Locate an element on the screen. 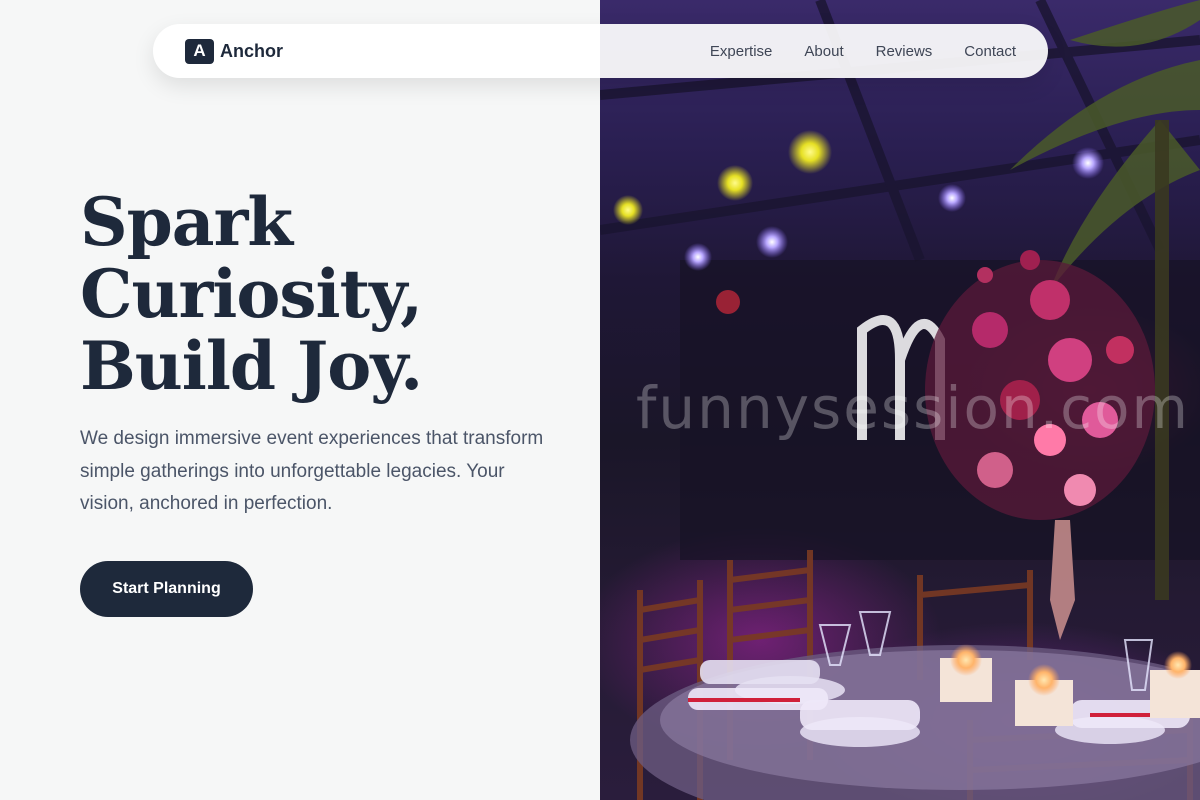 The height and width of the screenshot is (800, 1200). hero-title-line: Build Joy. is located at coordinates (251, 366).